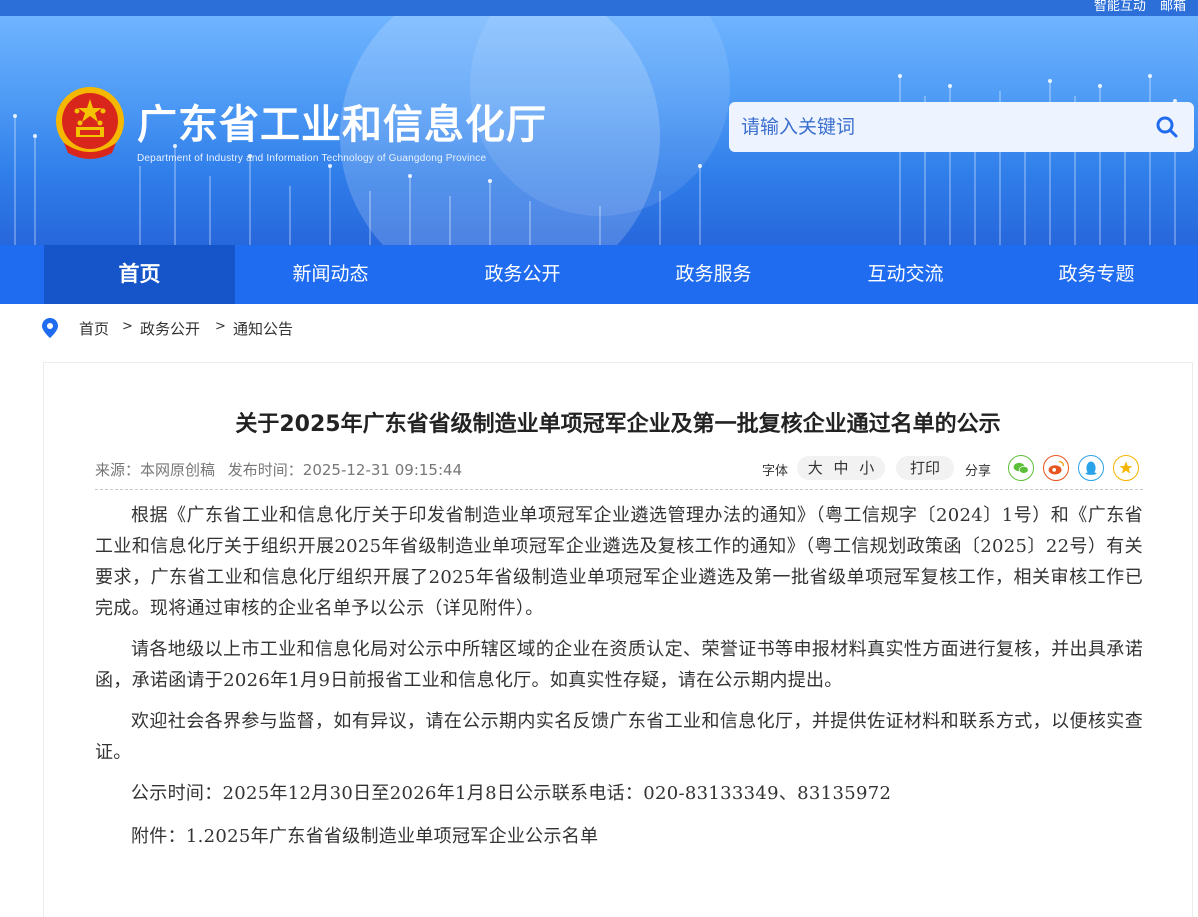 The height and width of the screenshot is (917, 1198). I want to click on top-links: 智能互动 邮箱, so click(1135, 7).